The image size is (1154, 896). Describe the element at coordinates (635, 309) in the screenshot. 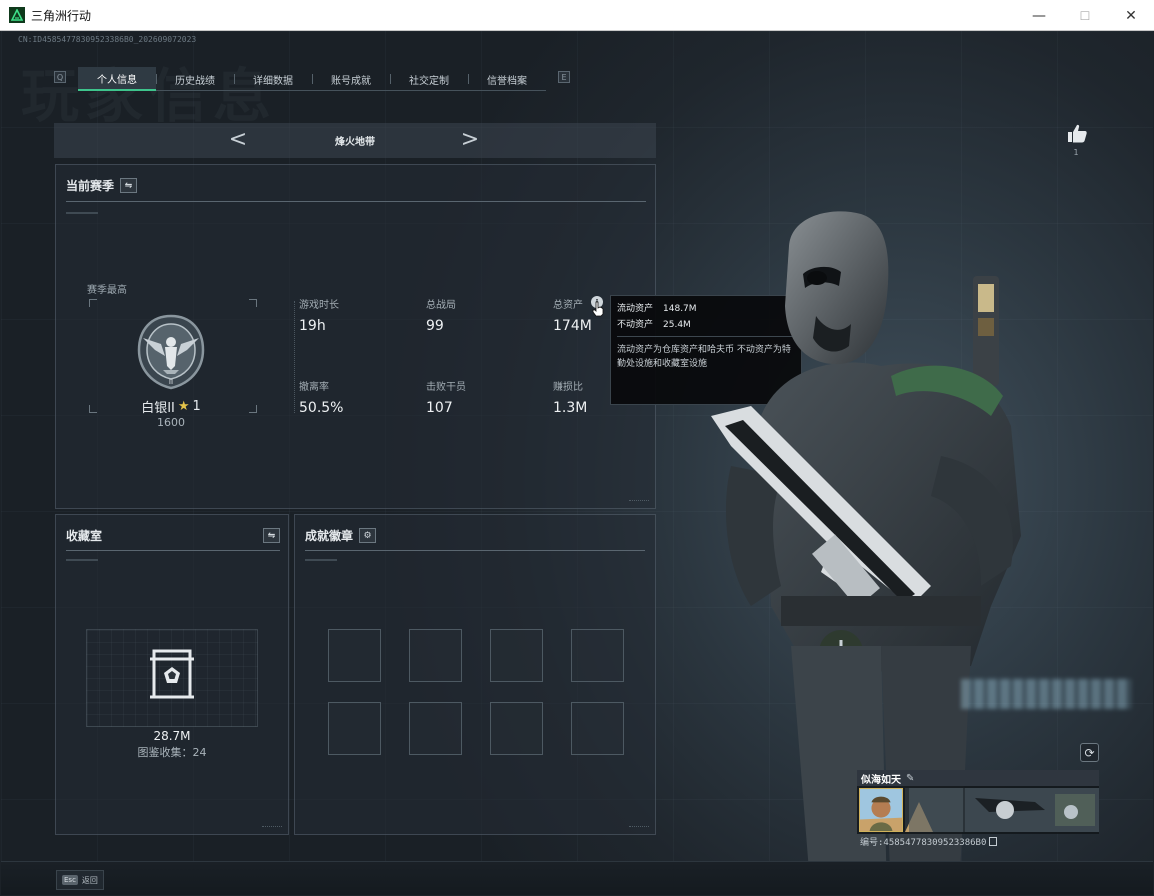

I see `tooltip-label: 流动资产` at that location.